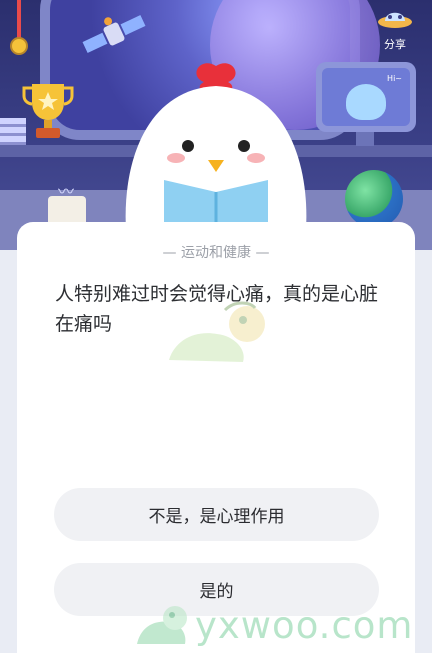 The width and height of the screenshot is (432, 653). I want to click on share-button: 分享, so click(395, 32).